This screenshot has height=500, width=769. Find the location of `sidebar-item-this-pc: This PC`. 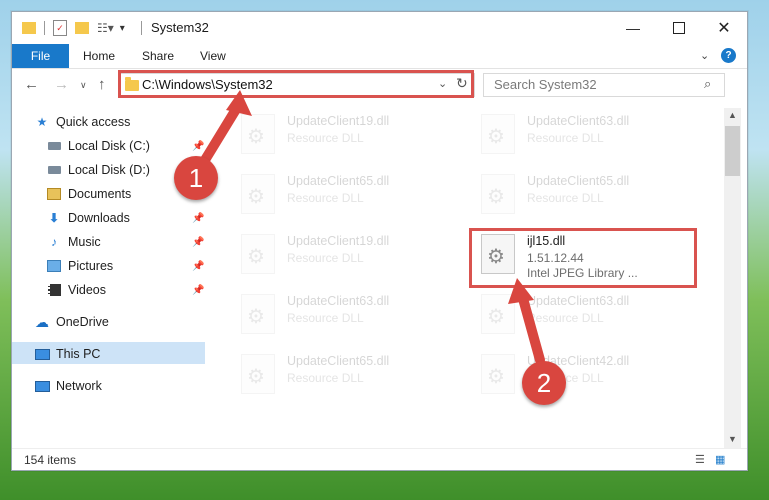

sidebar-item-this-pc: This PC is located at coordinates (67, 354).